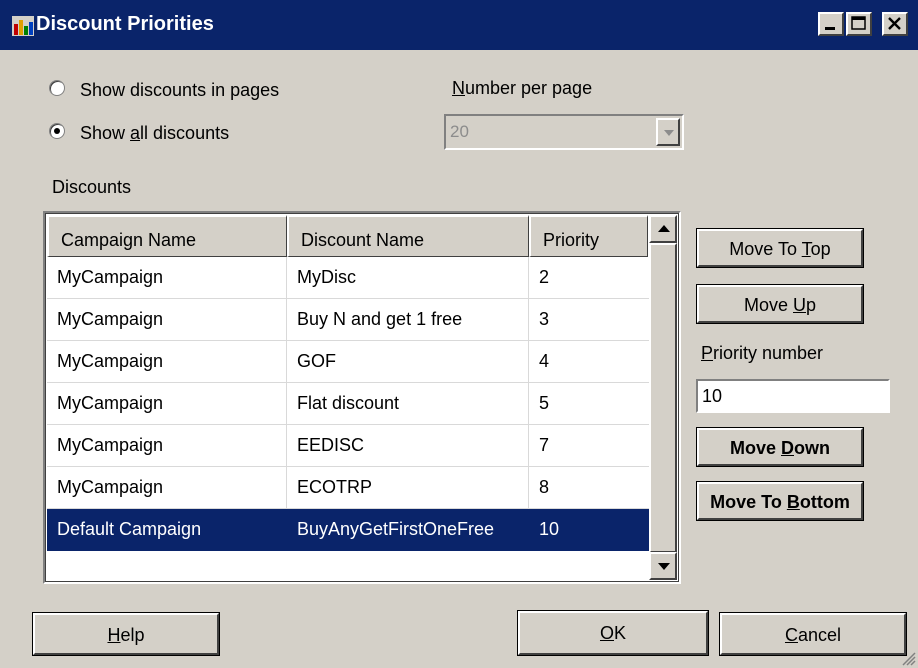  I want to click on radio-show-all, so click(57, 131).